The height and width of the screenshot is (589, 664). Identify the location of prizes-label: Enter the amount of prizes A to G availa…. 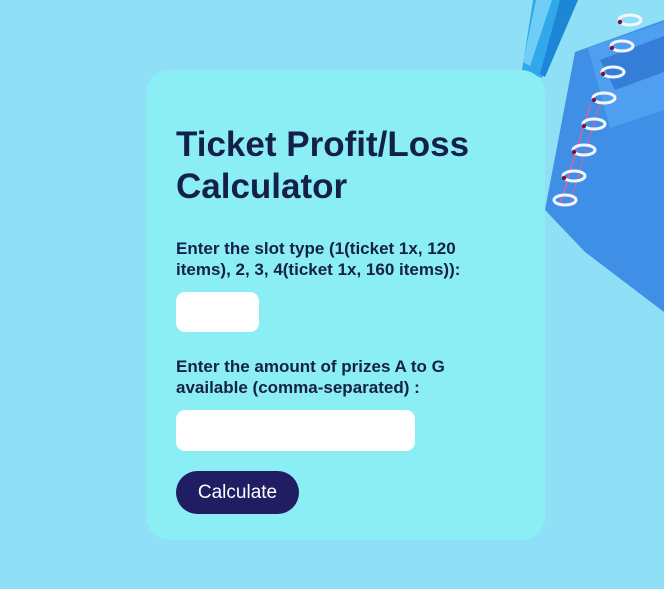
(310, 377).